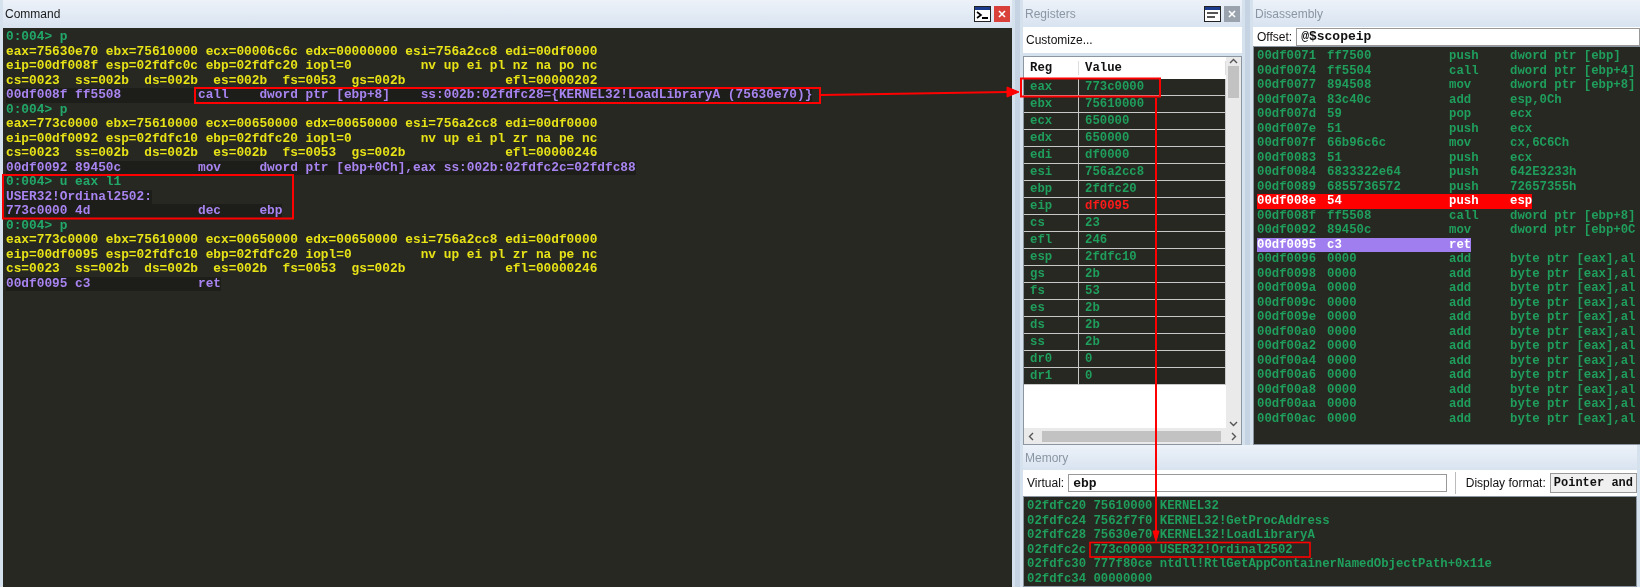  What do you see at coordinates (1287, 99) in the screenshot?
I see `address-cell-text: 00df007a` at bounding box center [1287, 99].